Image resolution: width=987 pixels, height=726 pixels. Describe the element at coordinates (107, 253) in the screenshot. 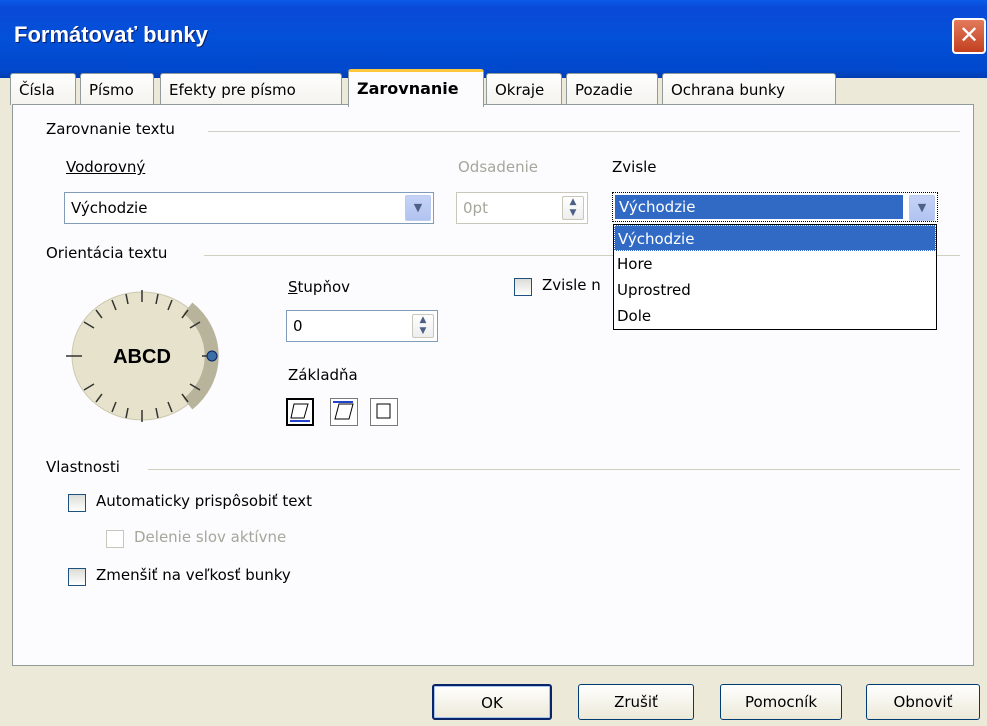

I see `group-text-orientation: Orientácia textu` at that location.